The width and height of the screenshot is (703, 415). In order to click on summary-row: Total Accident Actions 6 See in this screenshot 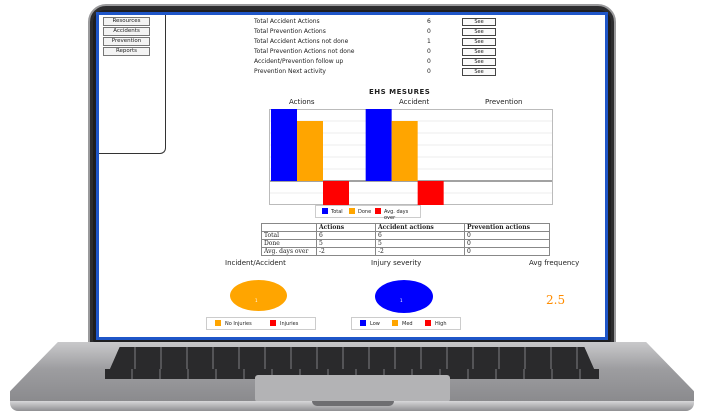, I will do `click(404, 22)`.